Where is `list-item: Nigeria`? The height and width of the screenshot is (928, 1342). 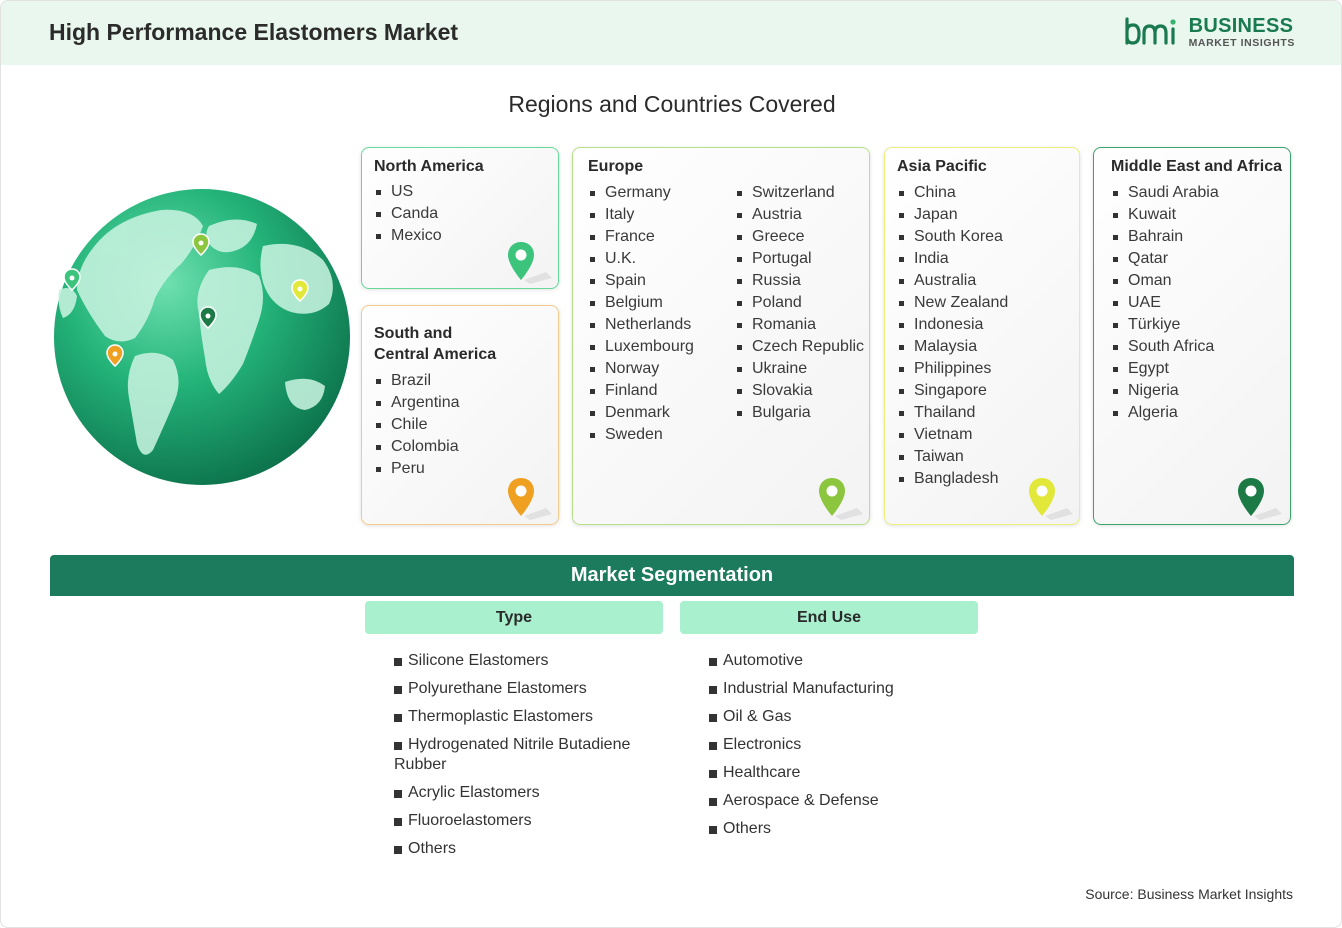
list-item: Nigeria is located at coordinates (1165, 391).